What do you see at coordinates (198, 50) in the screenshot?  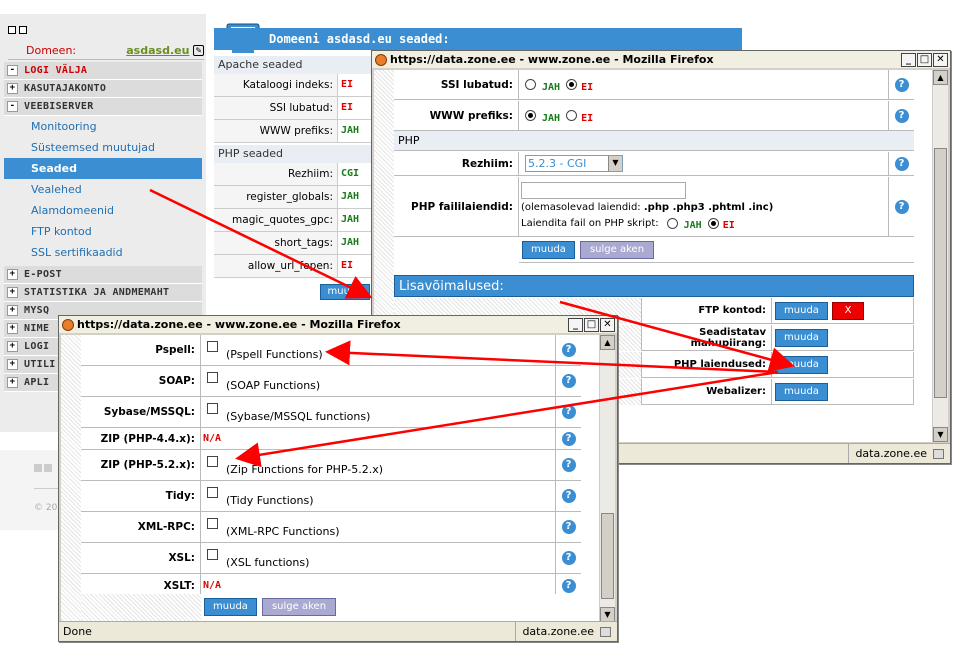 I see `edit-icon: ✎` at bounding box center [198, 50].